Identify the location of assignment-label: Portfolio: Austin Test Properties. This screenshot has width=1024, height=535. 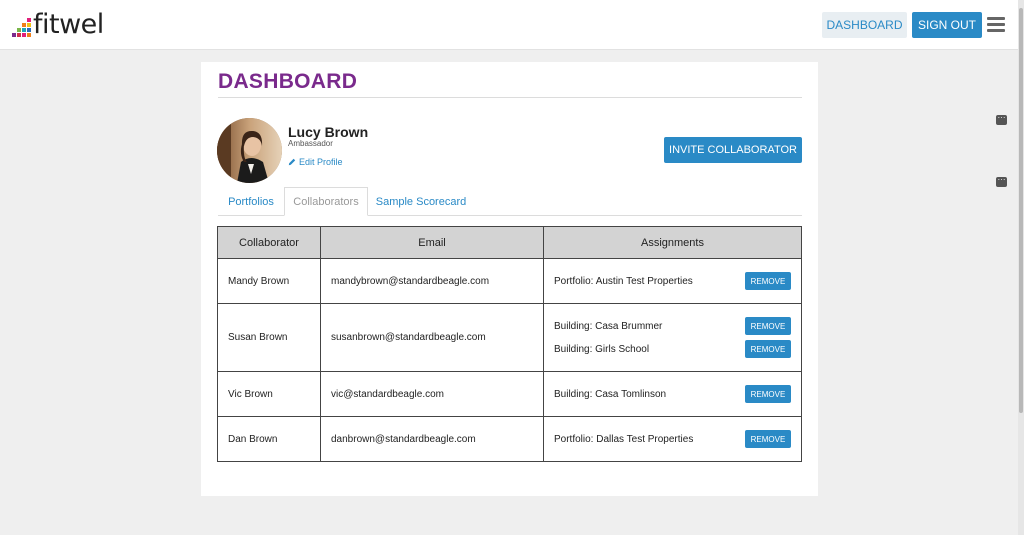
(623, 281).